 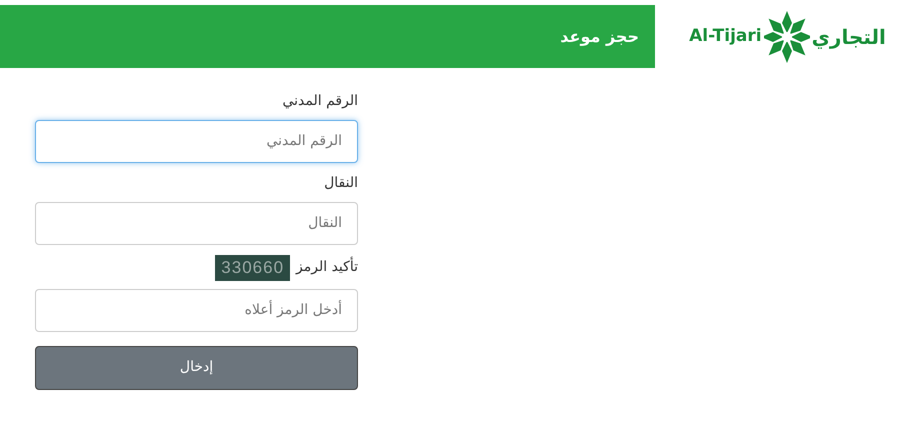 I want to click on star-logo-icon, so click(x=787, y=36).